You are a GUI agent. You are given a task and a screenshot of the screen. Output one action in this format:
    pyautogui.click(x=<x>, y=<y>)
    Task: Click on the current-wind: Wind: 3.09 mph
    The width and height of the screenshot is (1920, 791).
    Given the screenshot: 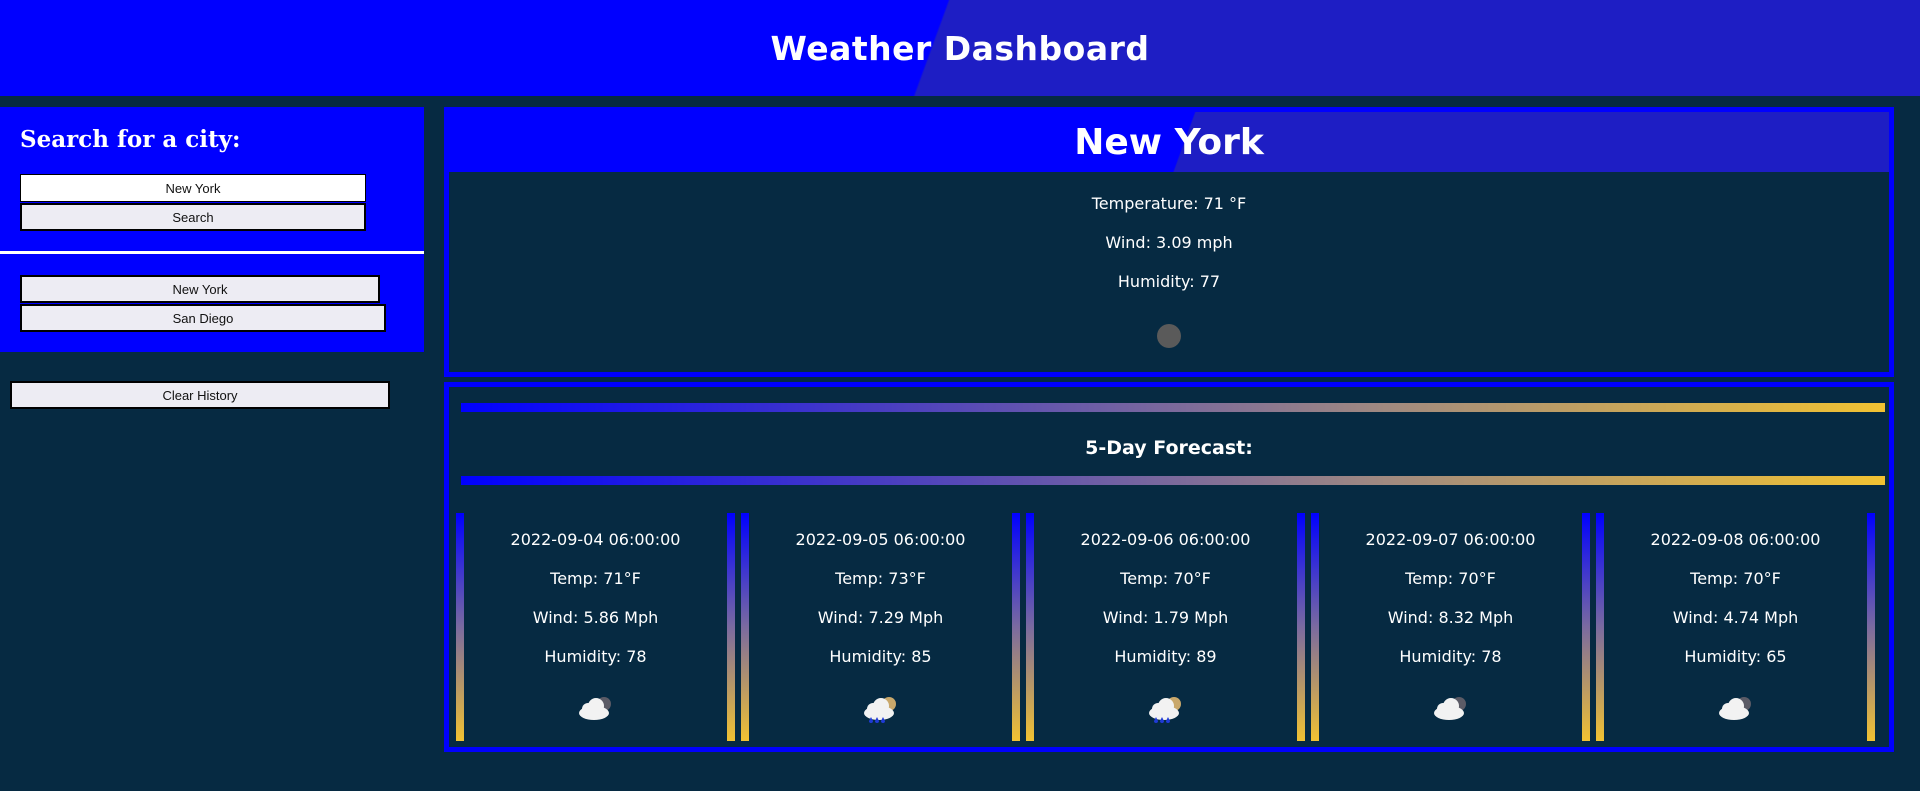 What is the action you would take?
    pyautogui.click(x=1169, y=242)
    